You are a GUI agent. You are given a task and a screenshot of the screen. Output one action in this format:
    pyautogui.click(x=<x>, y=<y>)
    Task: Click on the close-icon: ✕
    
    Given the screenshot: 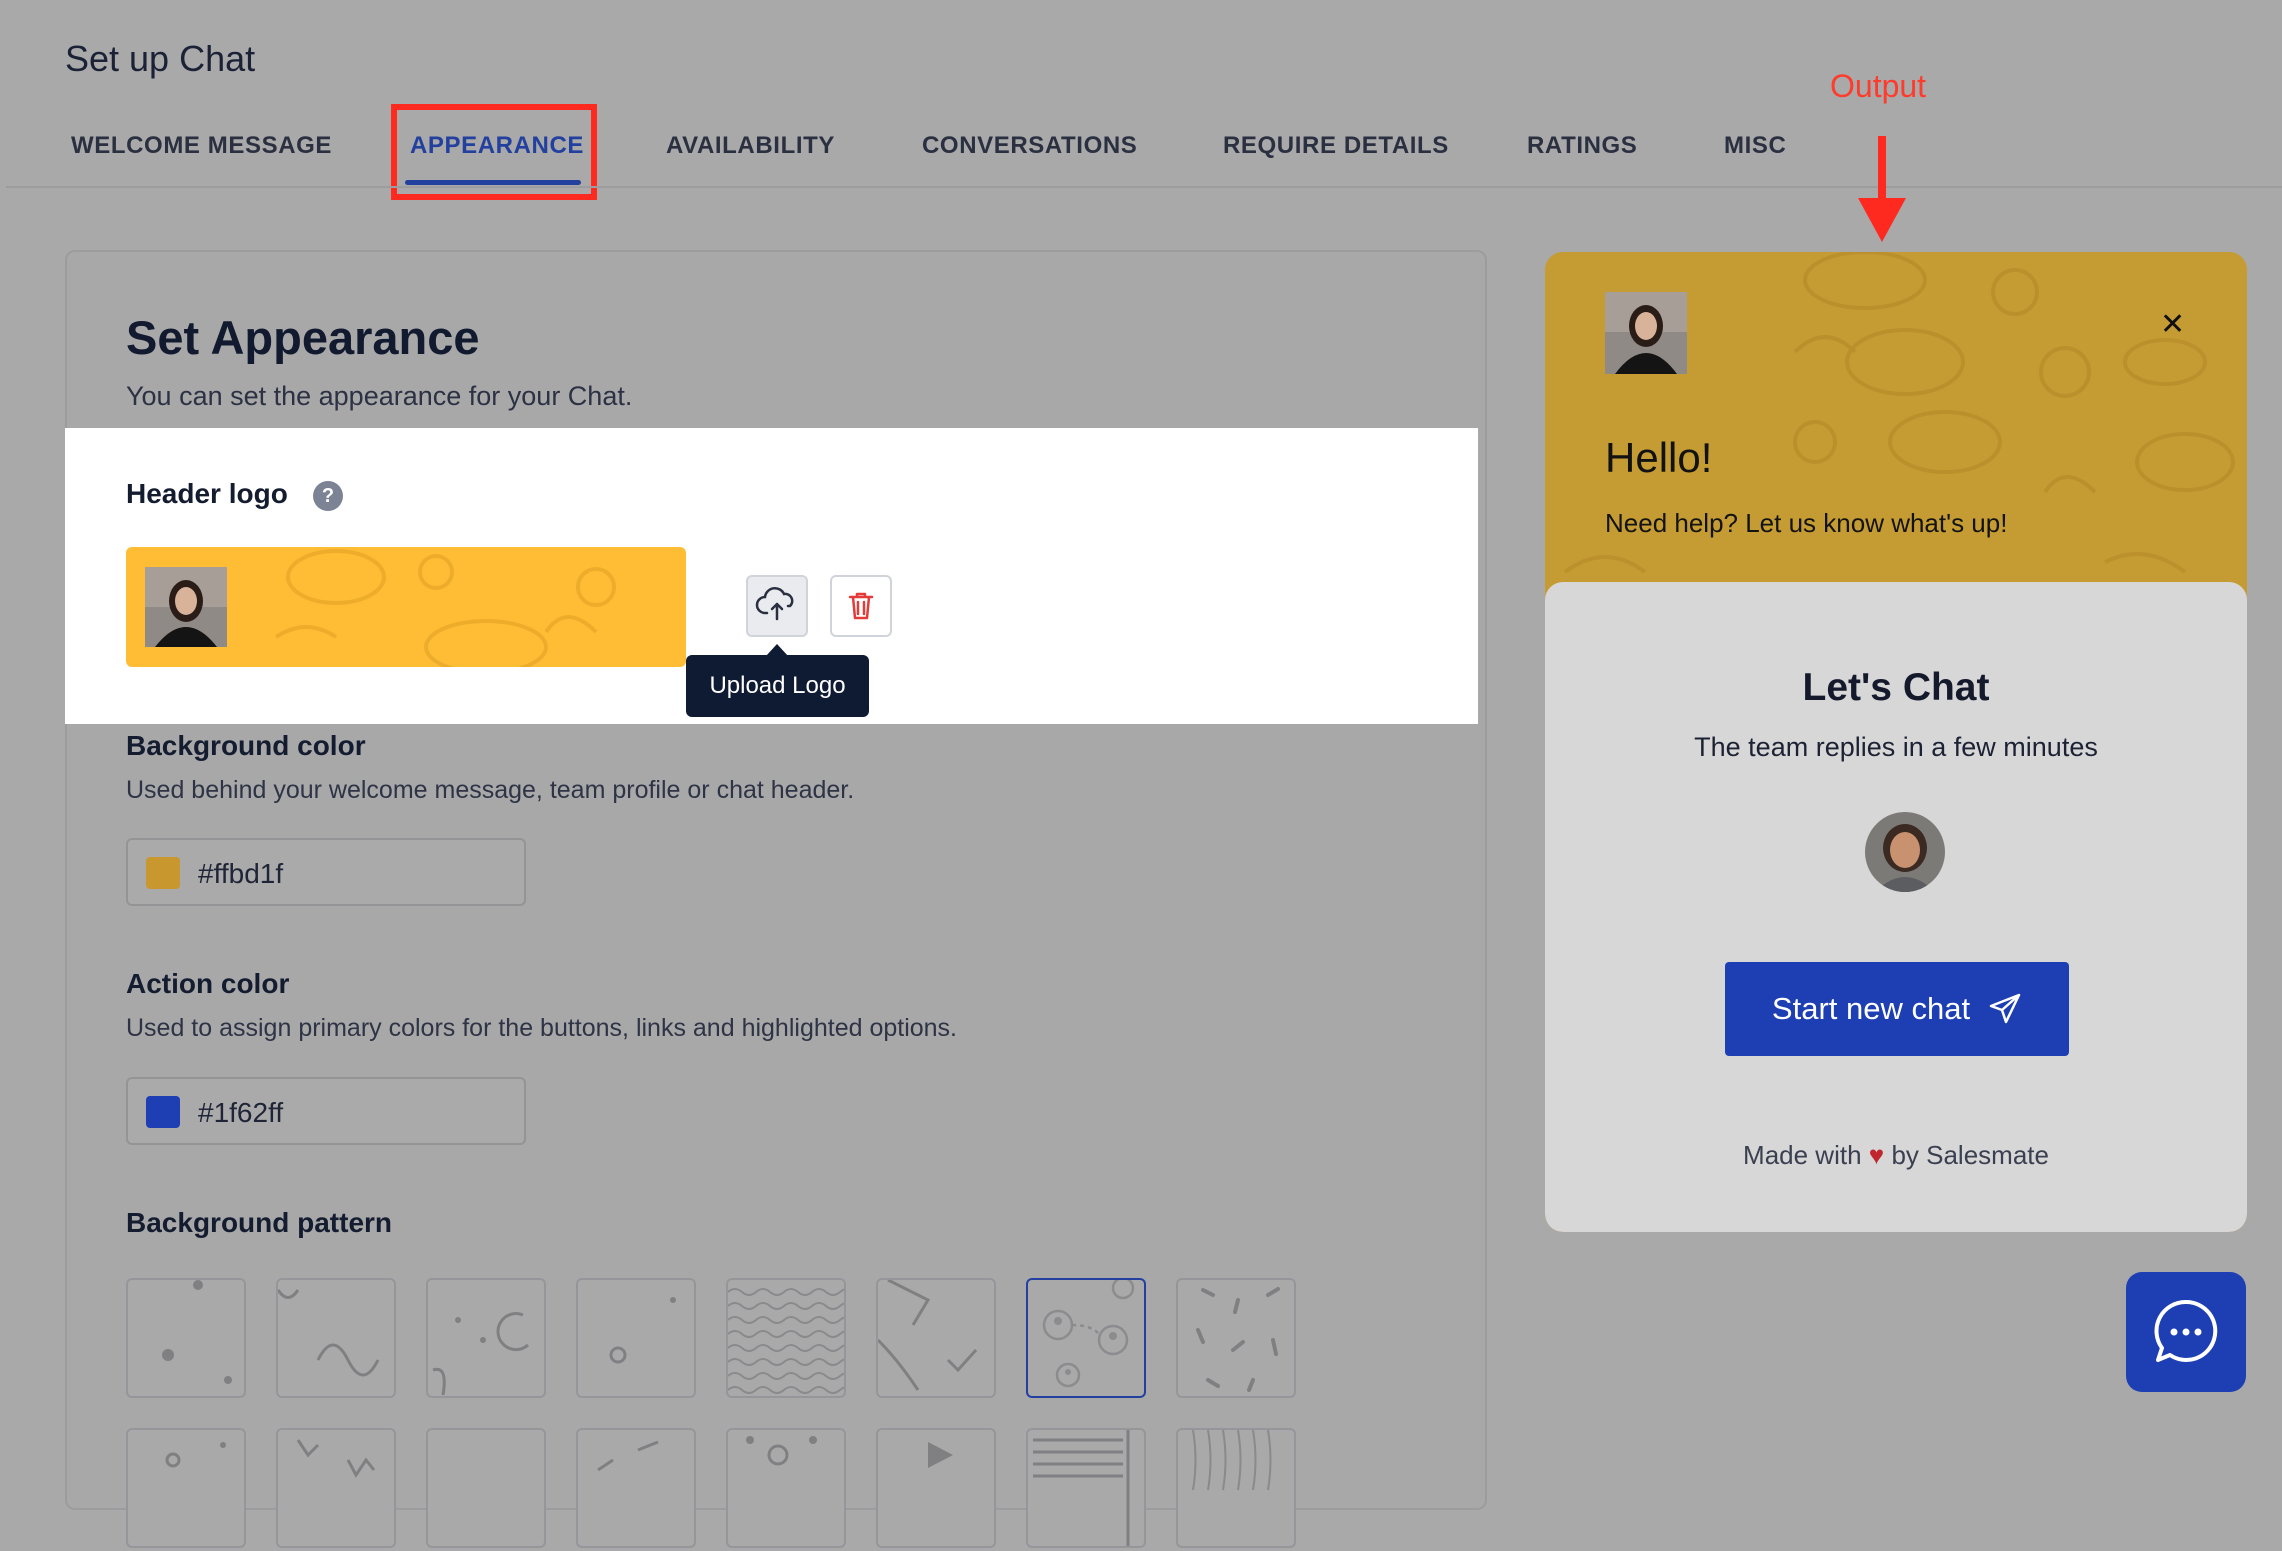 What is the action you would take?
    pyautogui.click(x=2172, y=324)
    